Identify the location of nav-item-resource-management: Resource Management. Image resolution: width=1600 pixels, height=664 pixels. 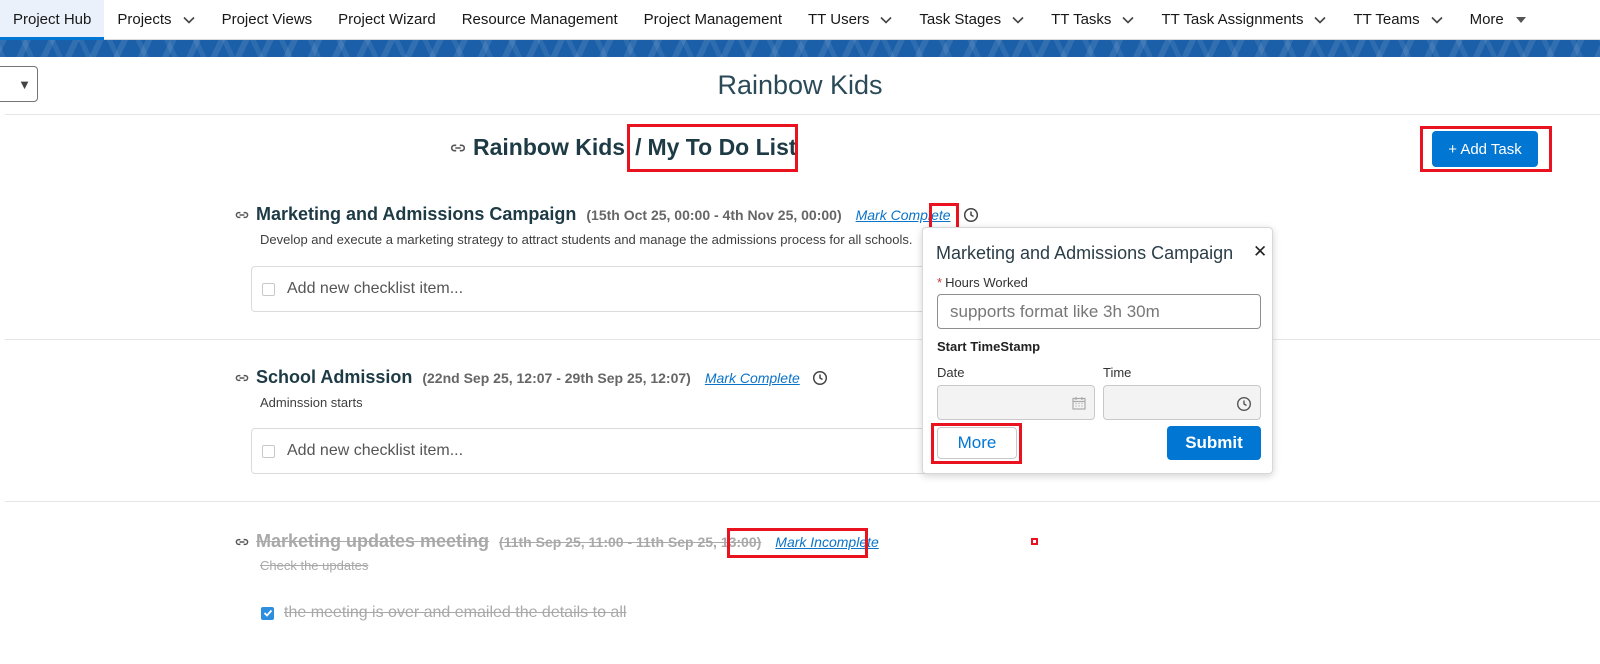
(540, 20).